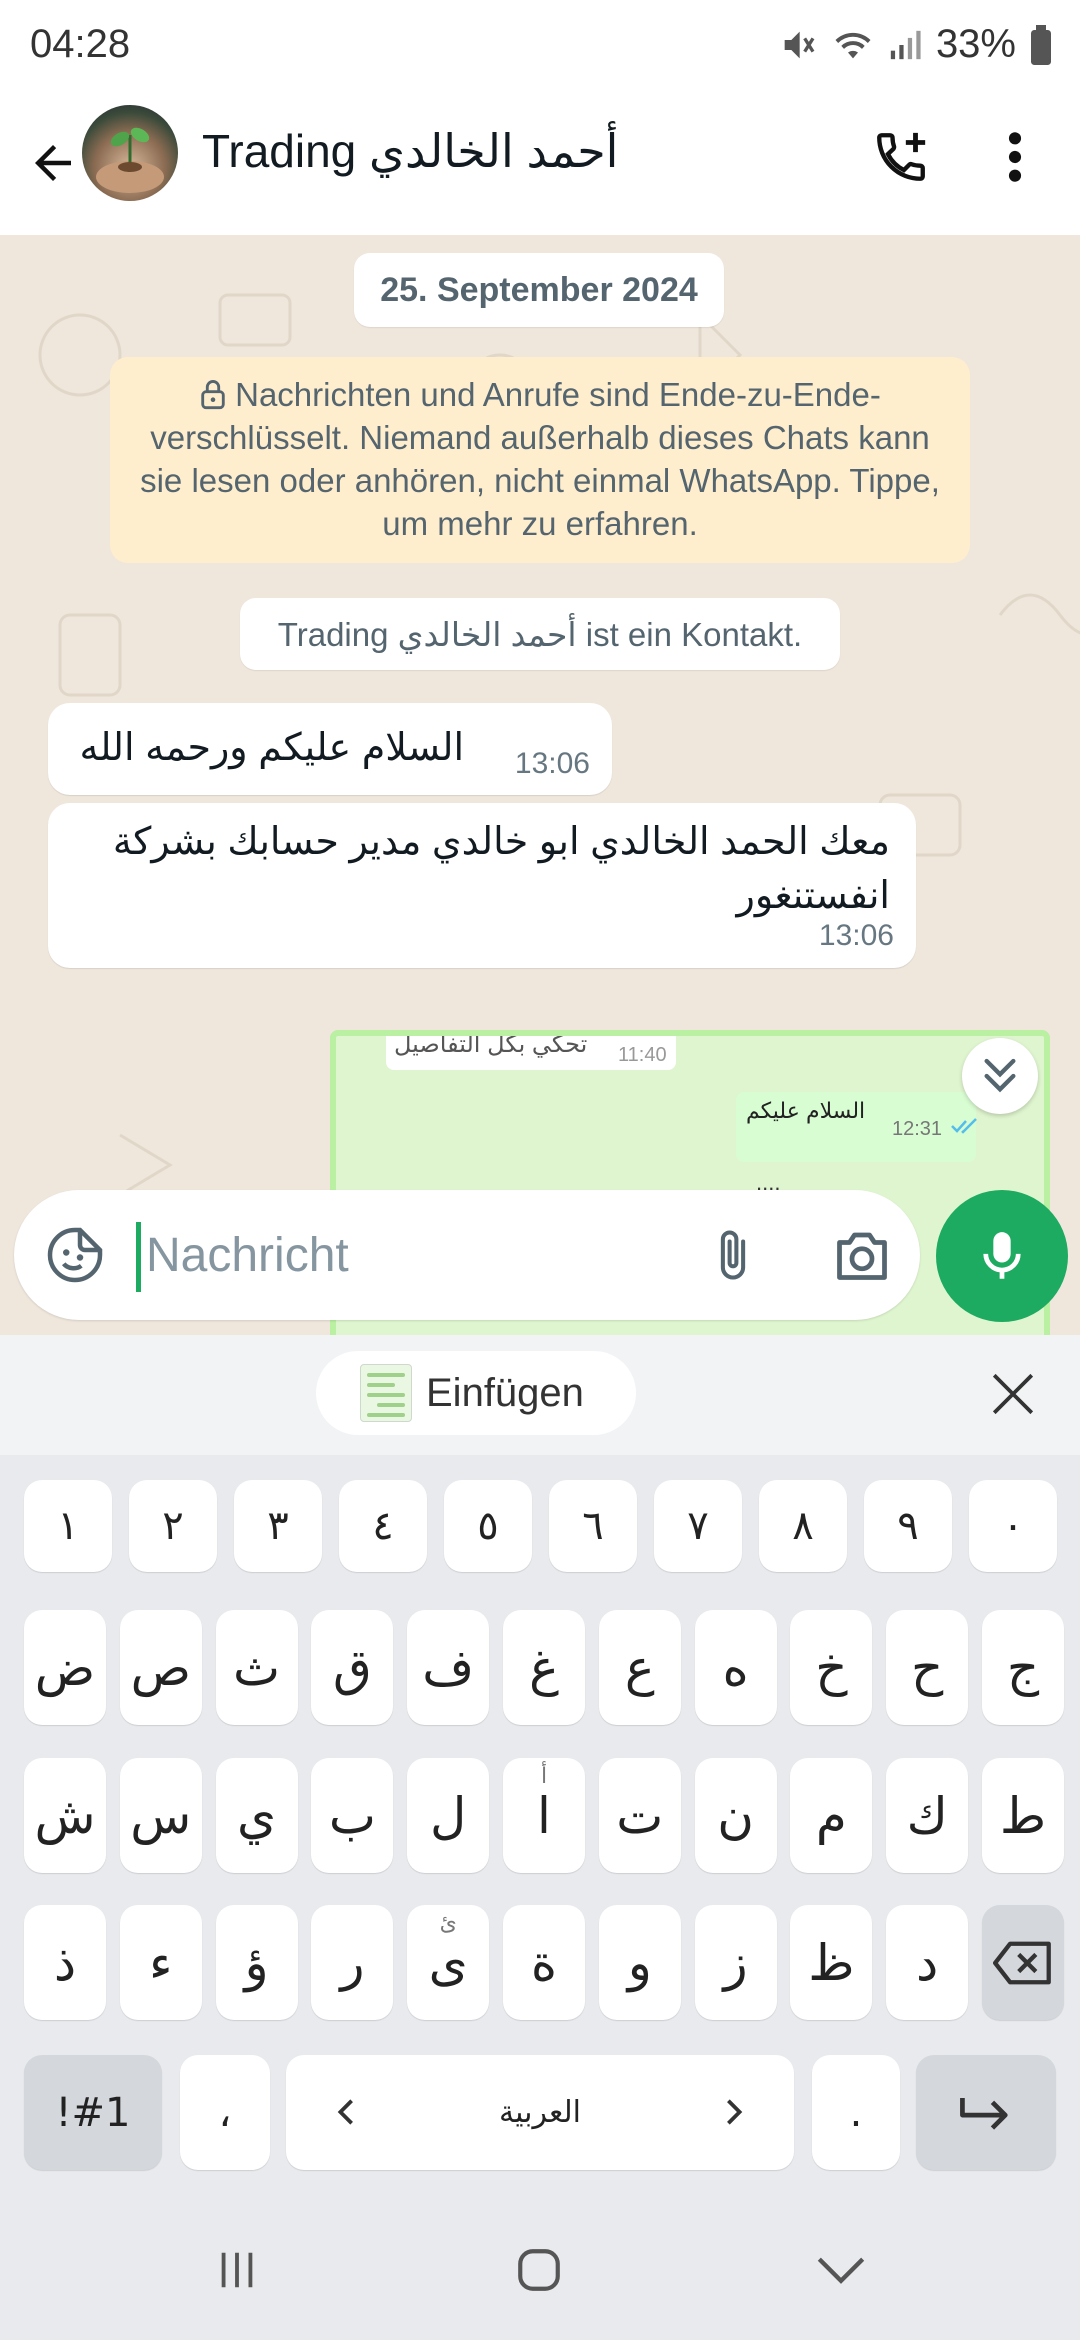  I want to click on chat-header: Trading أحمد الخالدي, so click(540, 167).